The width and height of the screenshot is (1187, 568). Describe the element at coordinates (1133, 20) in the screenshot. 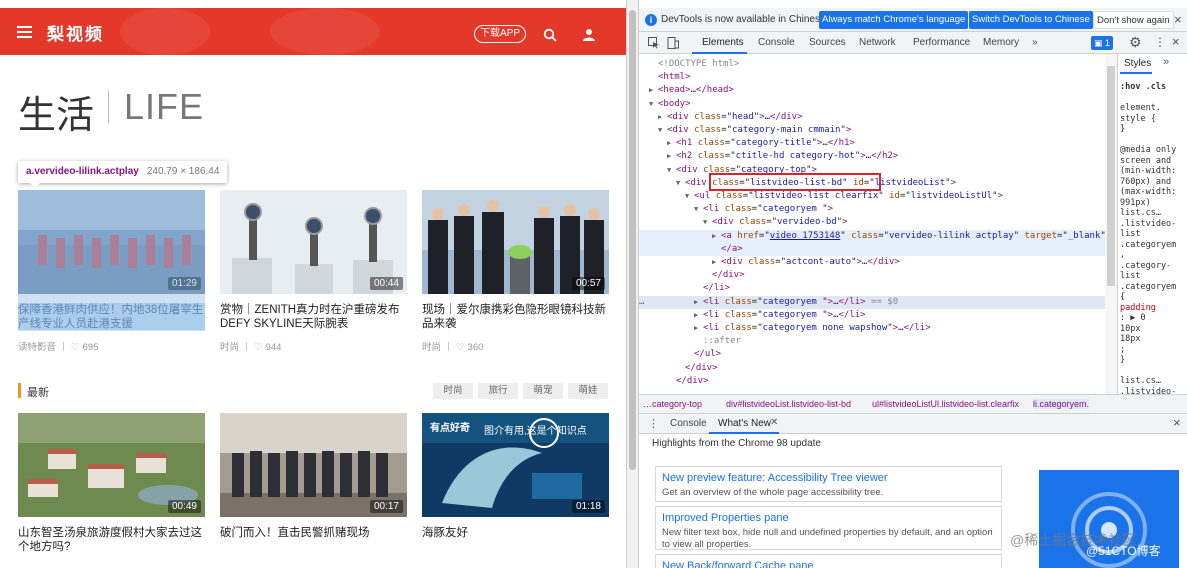

I see `dont-show-again-button: Don't show again` at that location.